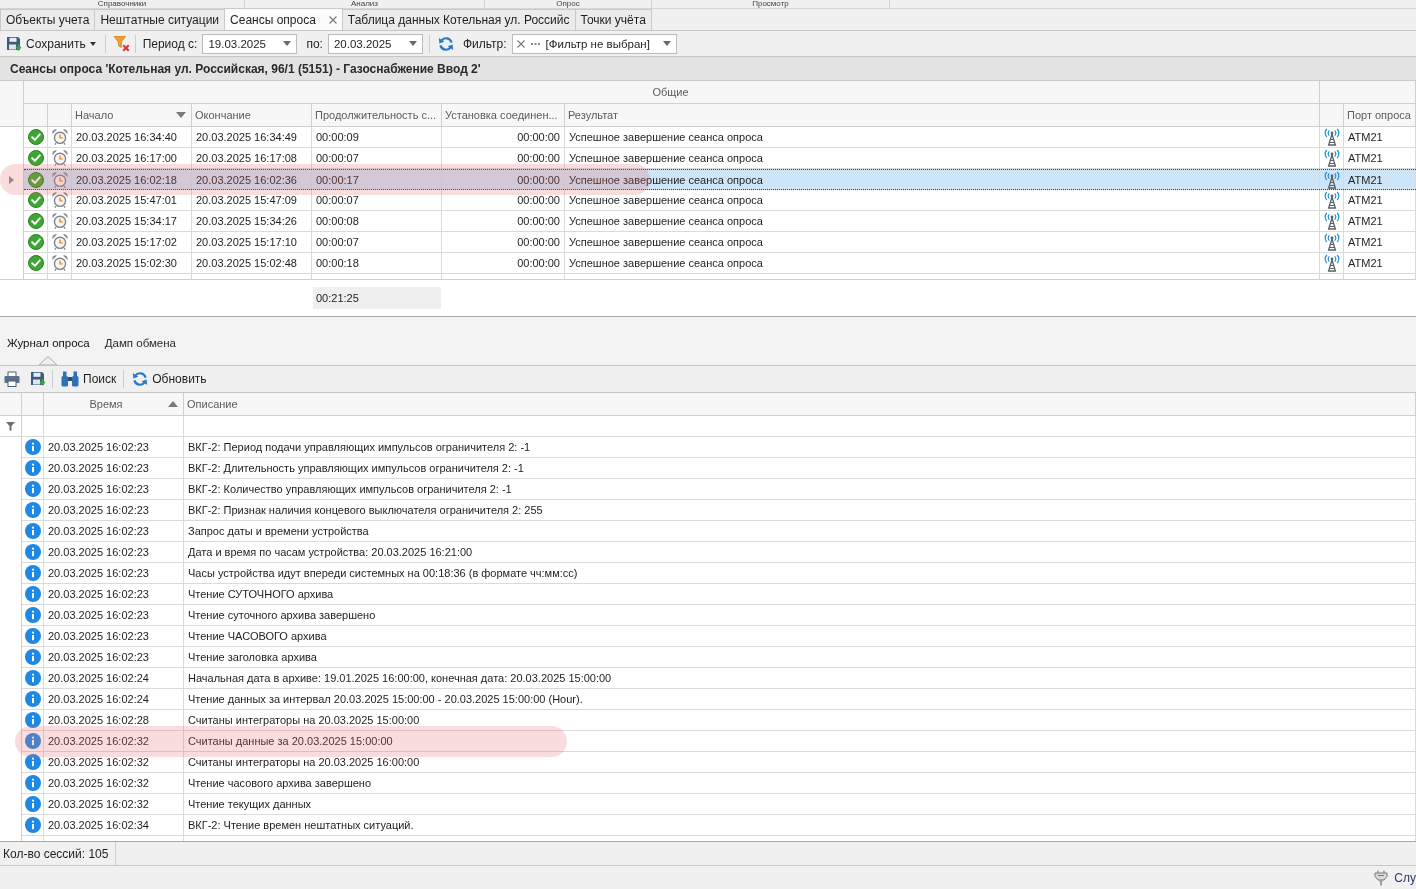 This screenshot has height=889, width=1416. What do you see at coordinates (719, 783) in the screenshot?
I see `table-row: 20.03.2025 16:02:32 Чтение часового архива завершено` at bounding box center [719, 783].